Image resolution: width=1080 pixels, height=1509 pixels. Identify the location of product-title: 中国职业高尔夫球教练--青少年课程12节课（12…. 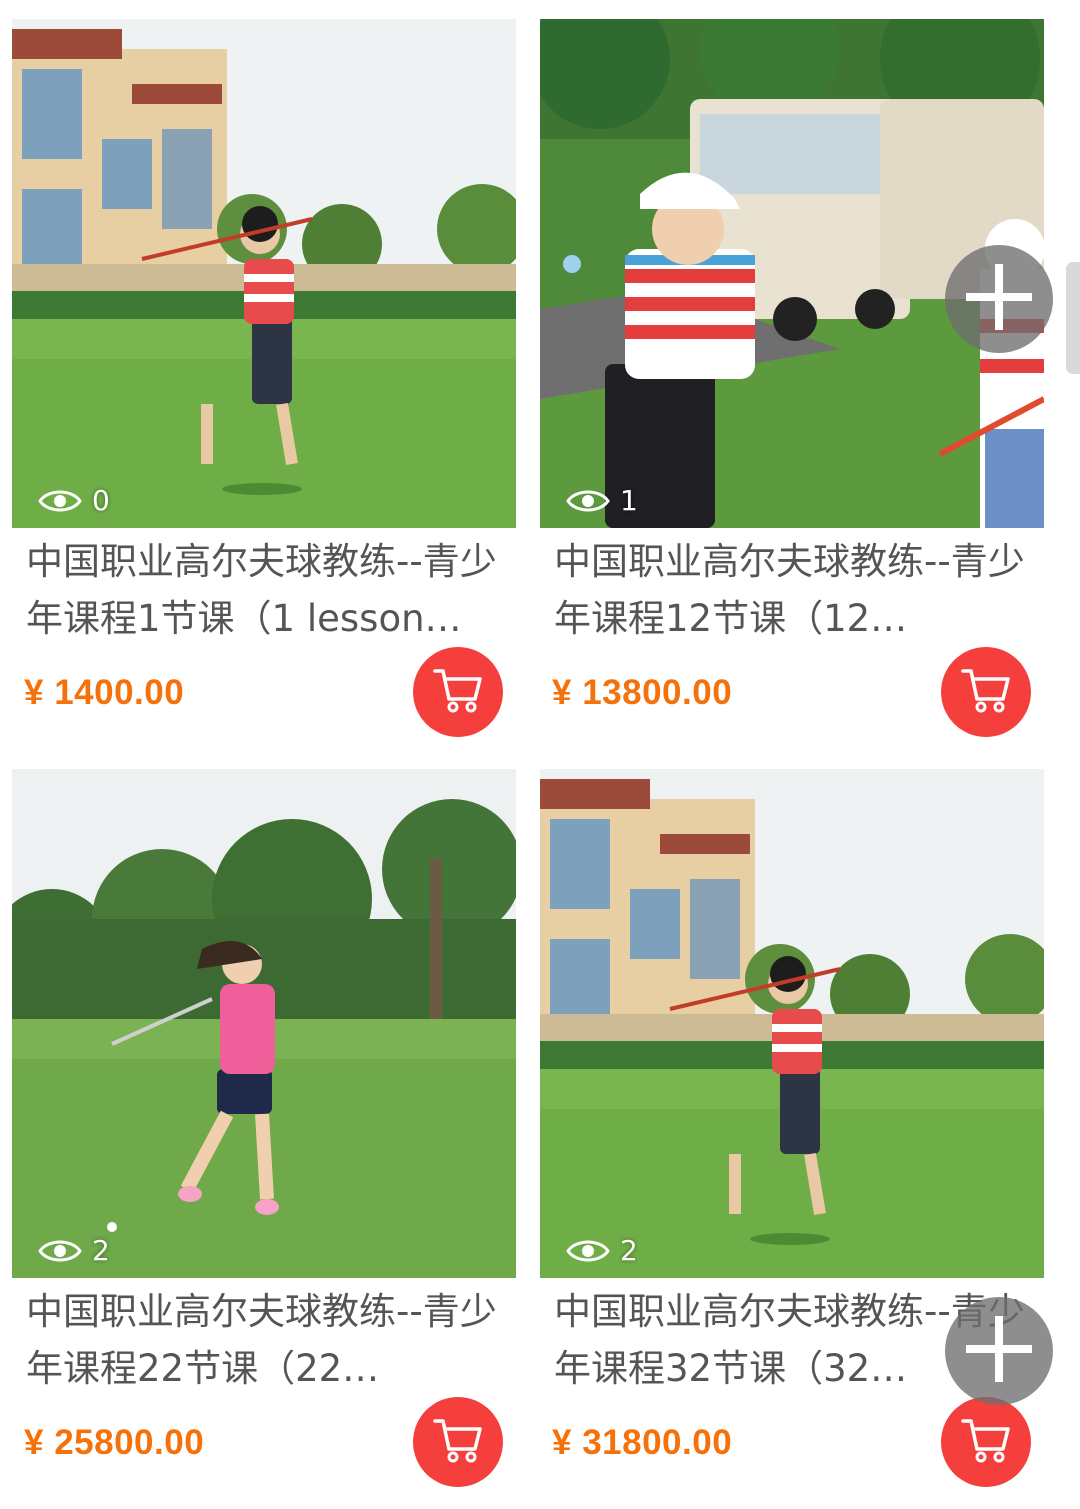
(792, 590).